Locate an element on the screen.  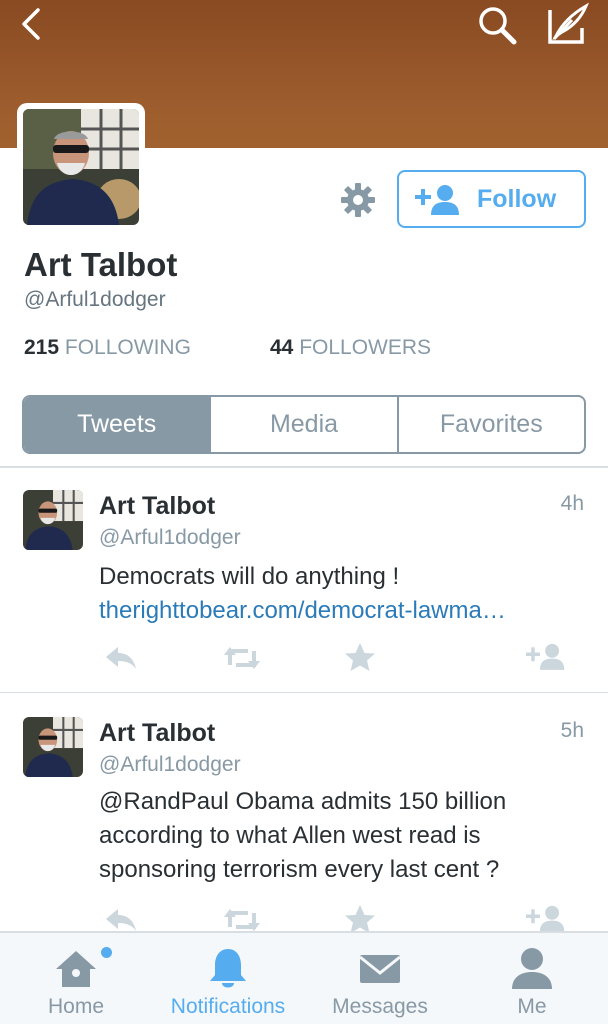
settings-button is located at coordinates (358, 200).